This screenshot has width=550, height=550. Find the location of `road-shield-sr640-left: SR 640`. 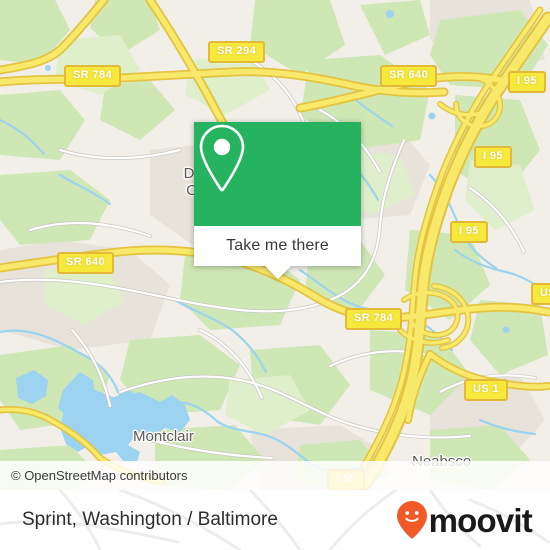

road-shield-sr640-left: SR 640 is located at coordinates (86, 263).